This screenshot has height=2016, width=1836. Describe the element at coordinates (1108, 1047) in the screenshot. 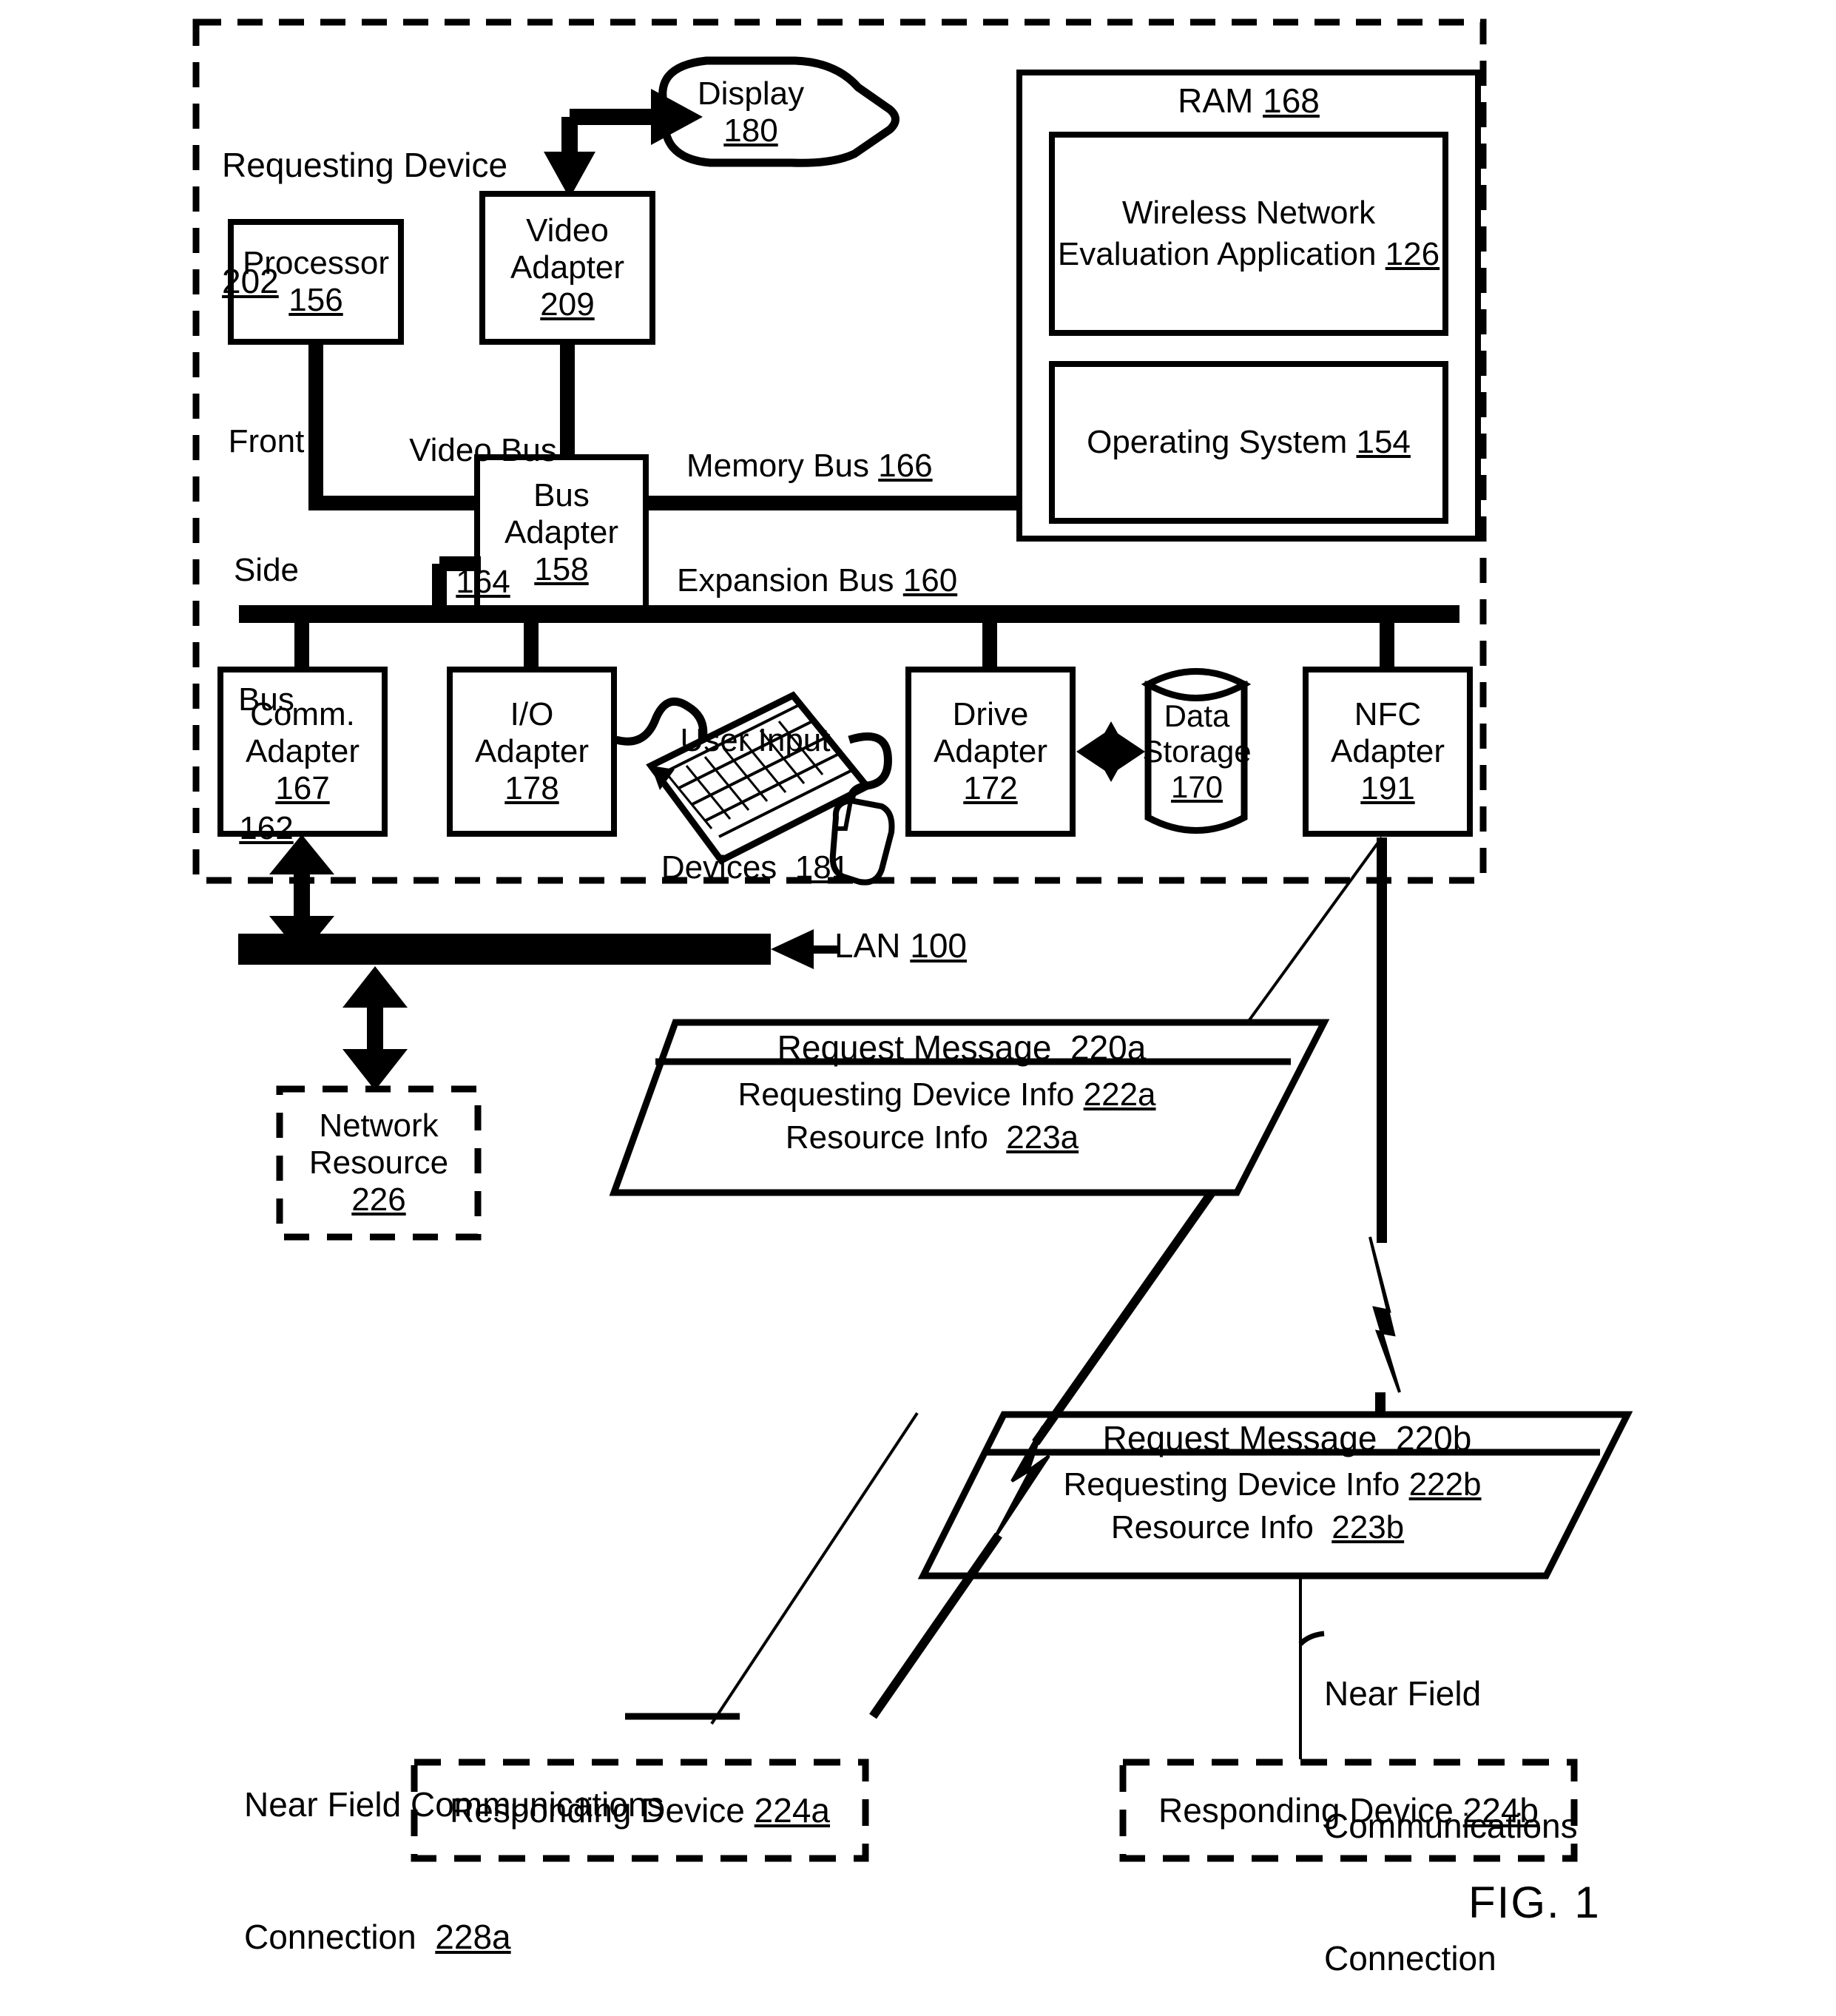

I see `request-message-a-title-ref: 220a` at that location.